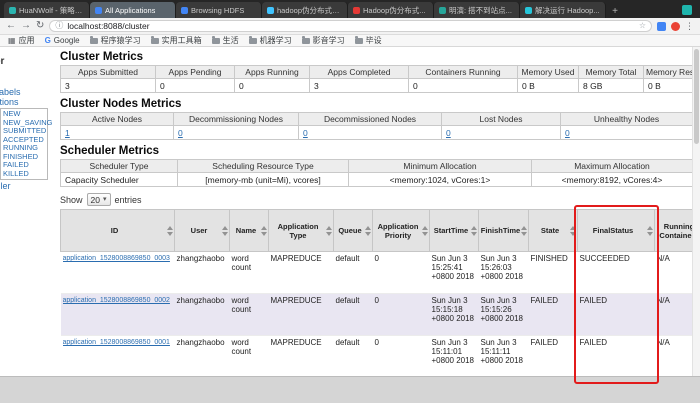  What do you see at coordinates (117, 230) in the screenshot?
I see `column-header: ID` at bounding box center [117, 230].